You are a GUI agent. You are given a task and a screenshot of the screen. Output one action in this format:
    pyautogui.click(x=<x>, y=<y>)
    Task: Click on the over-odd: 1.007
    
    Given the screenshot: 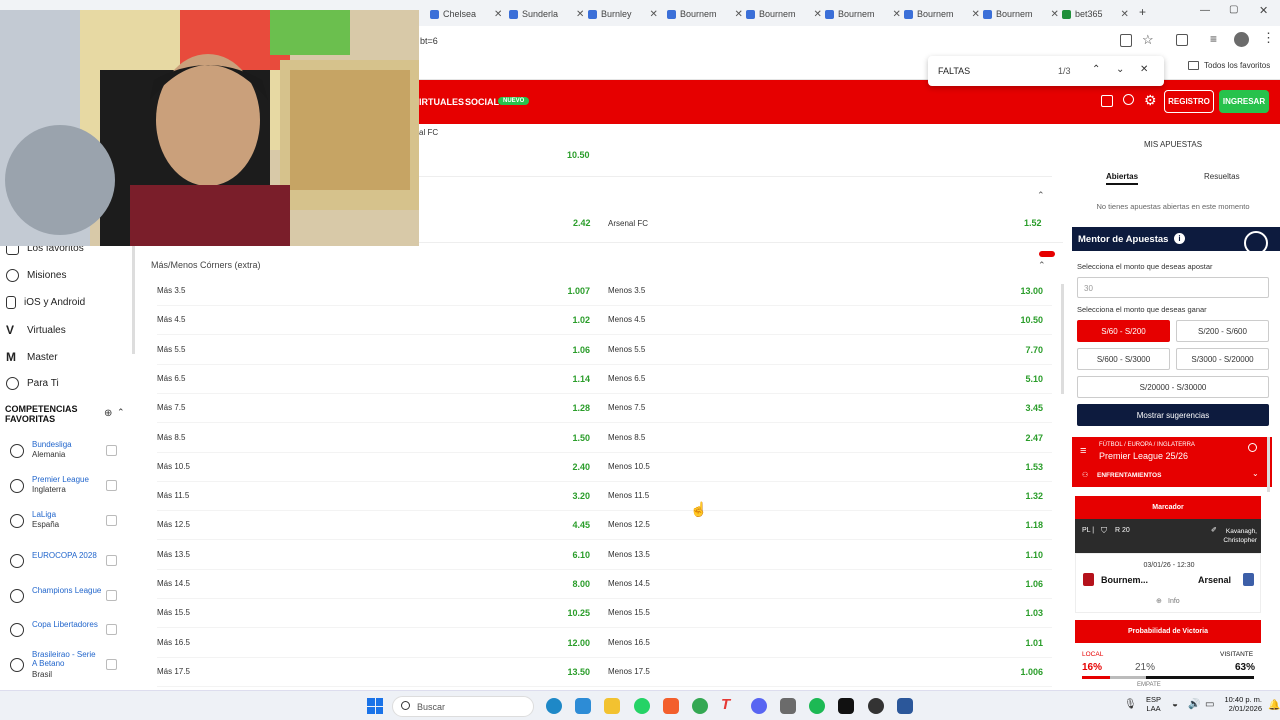 What is the action you would take?
    pyautogui.click(x=578, y=291)
    